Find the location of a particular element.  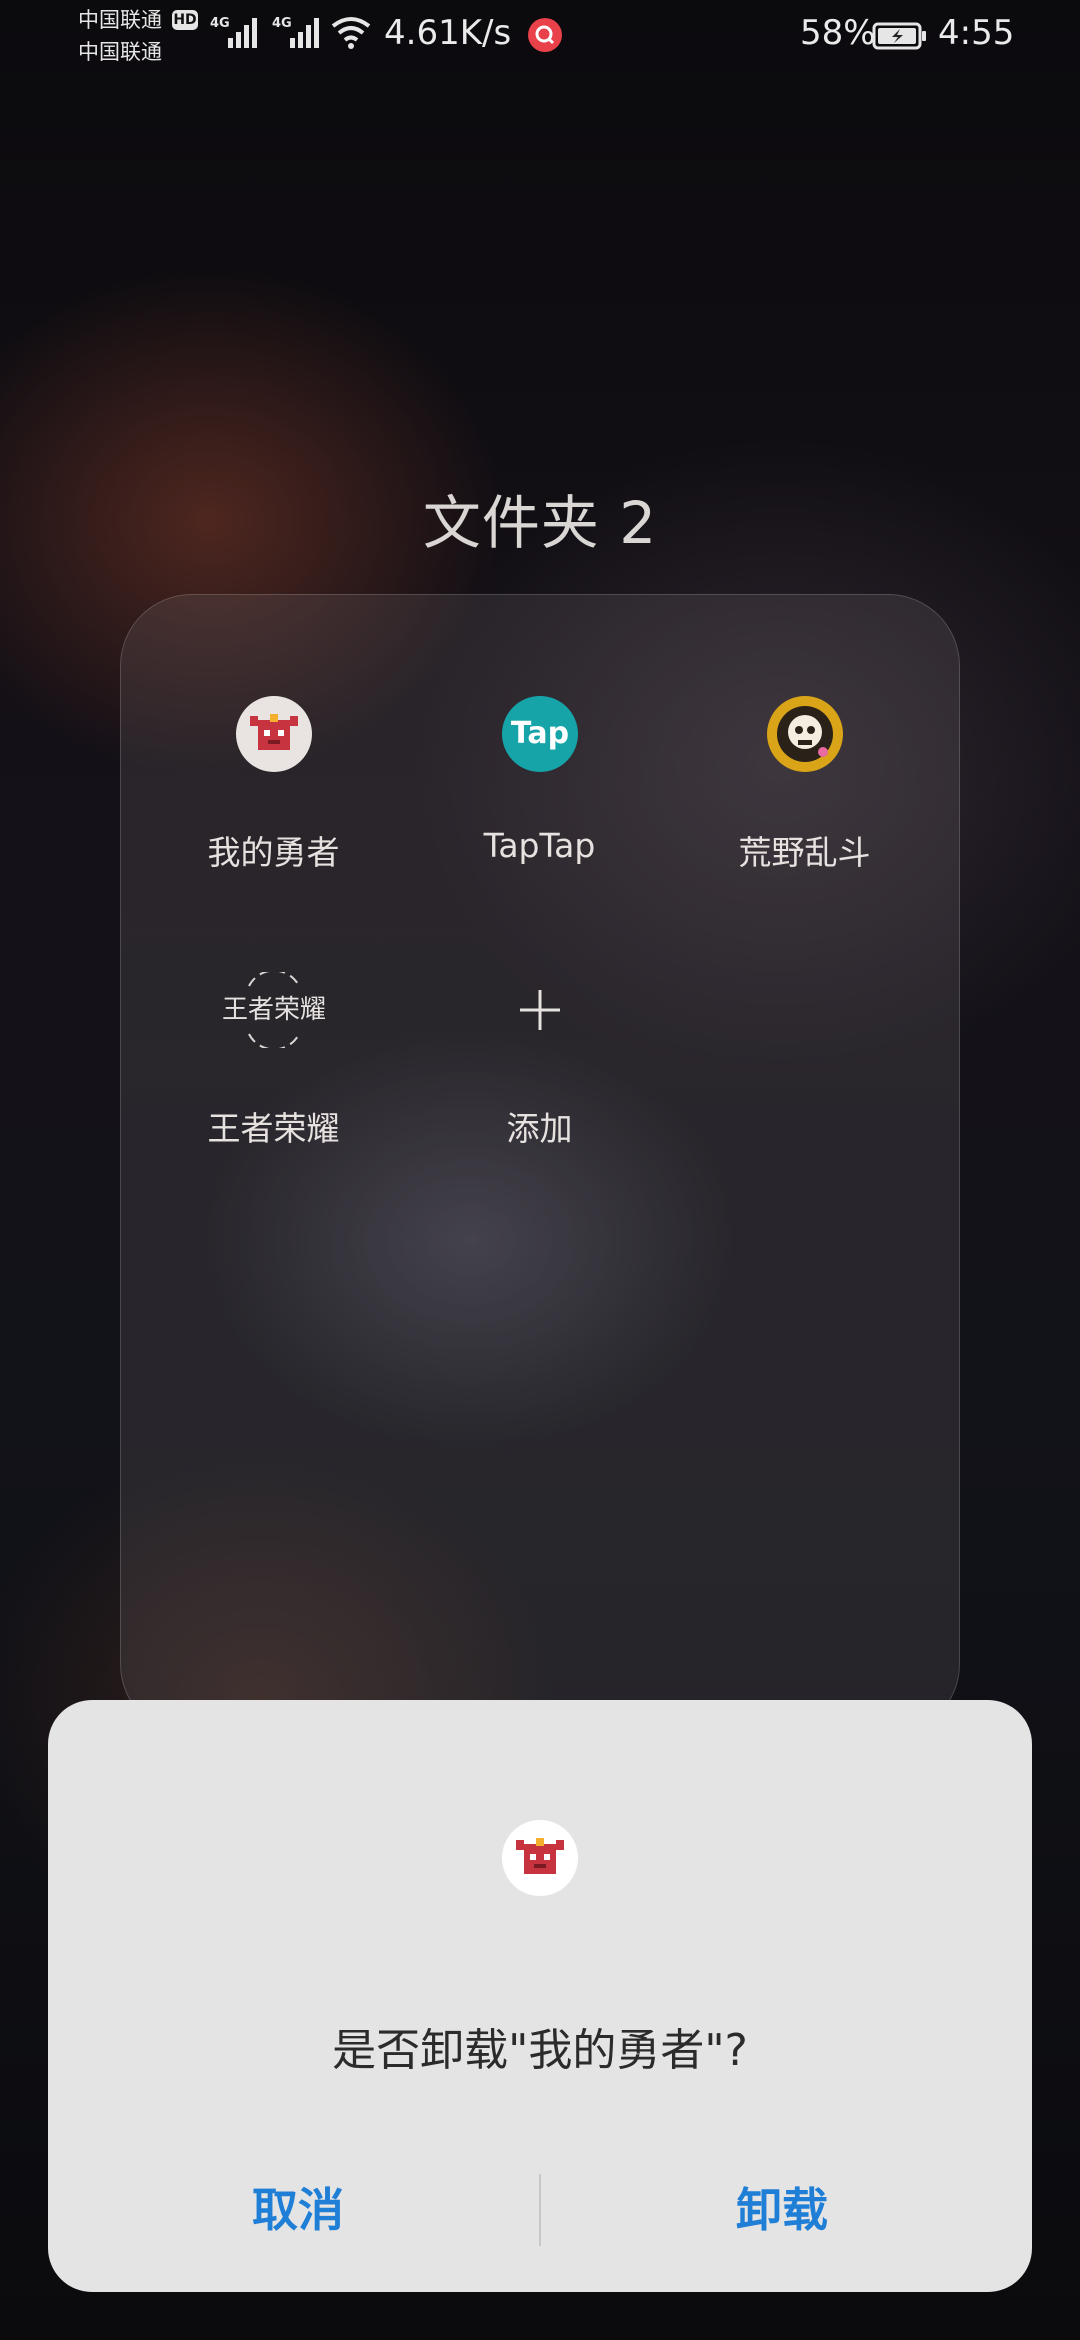

folder-title: 文件夹 2 is located at coordinates (540, 518).